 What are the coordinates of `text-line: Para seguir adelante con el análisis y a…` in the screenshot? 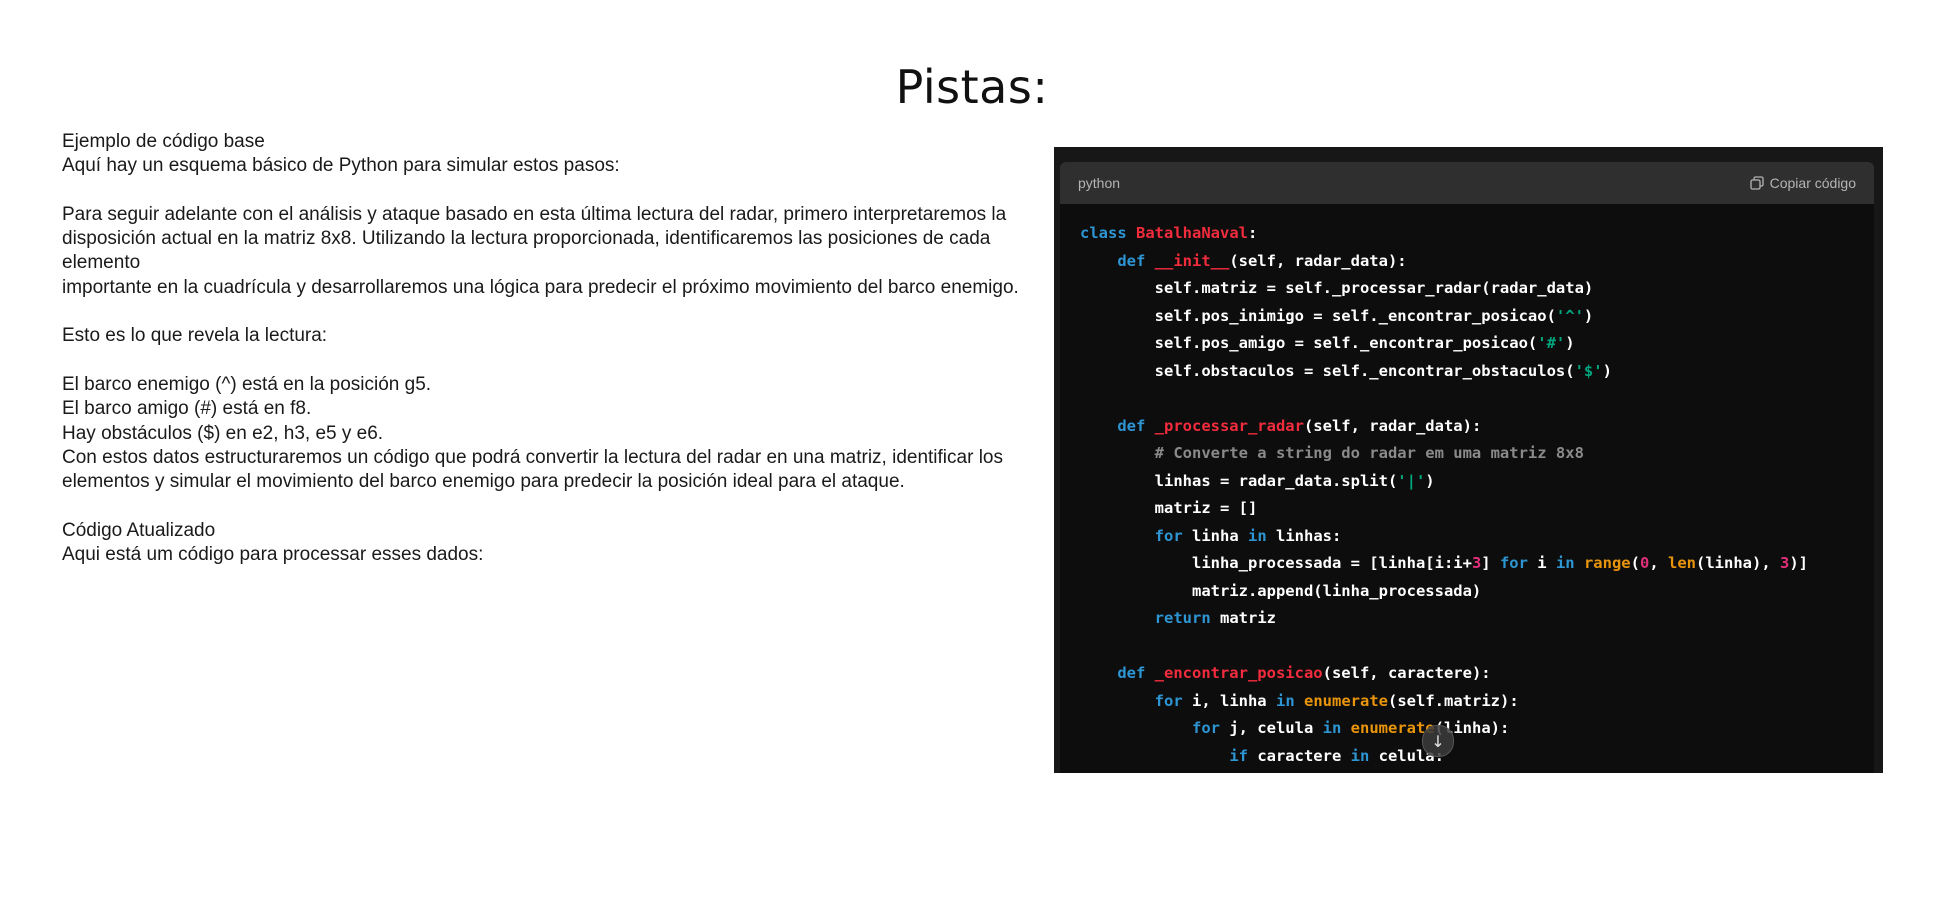 It's located at (534, 214).